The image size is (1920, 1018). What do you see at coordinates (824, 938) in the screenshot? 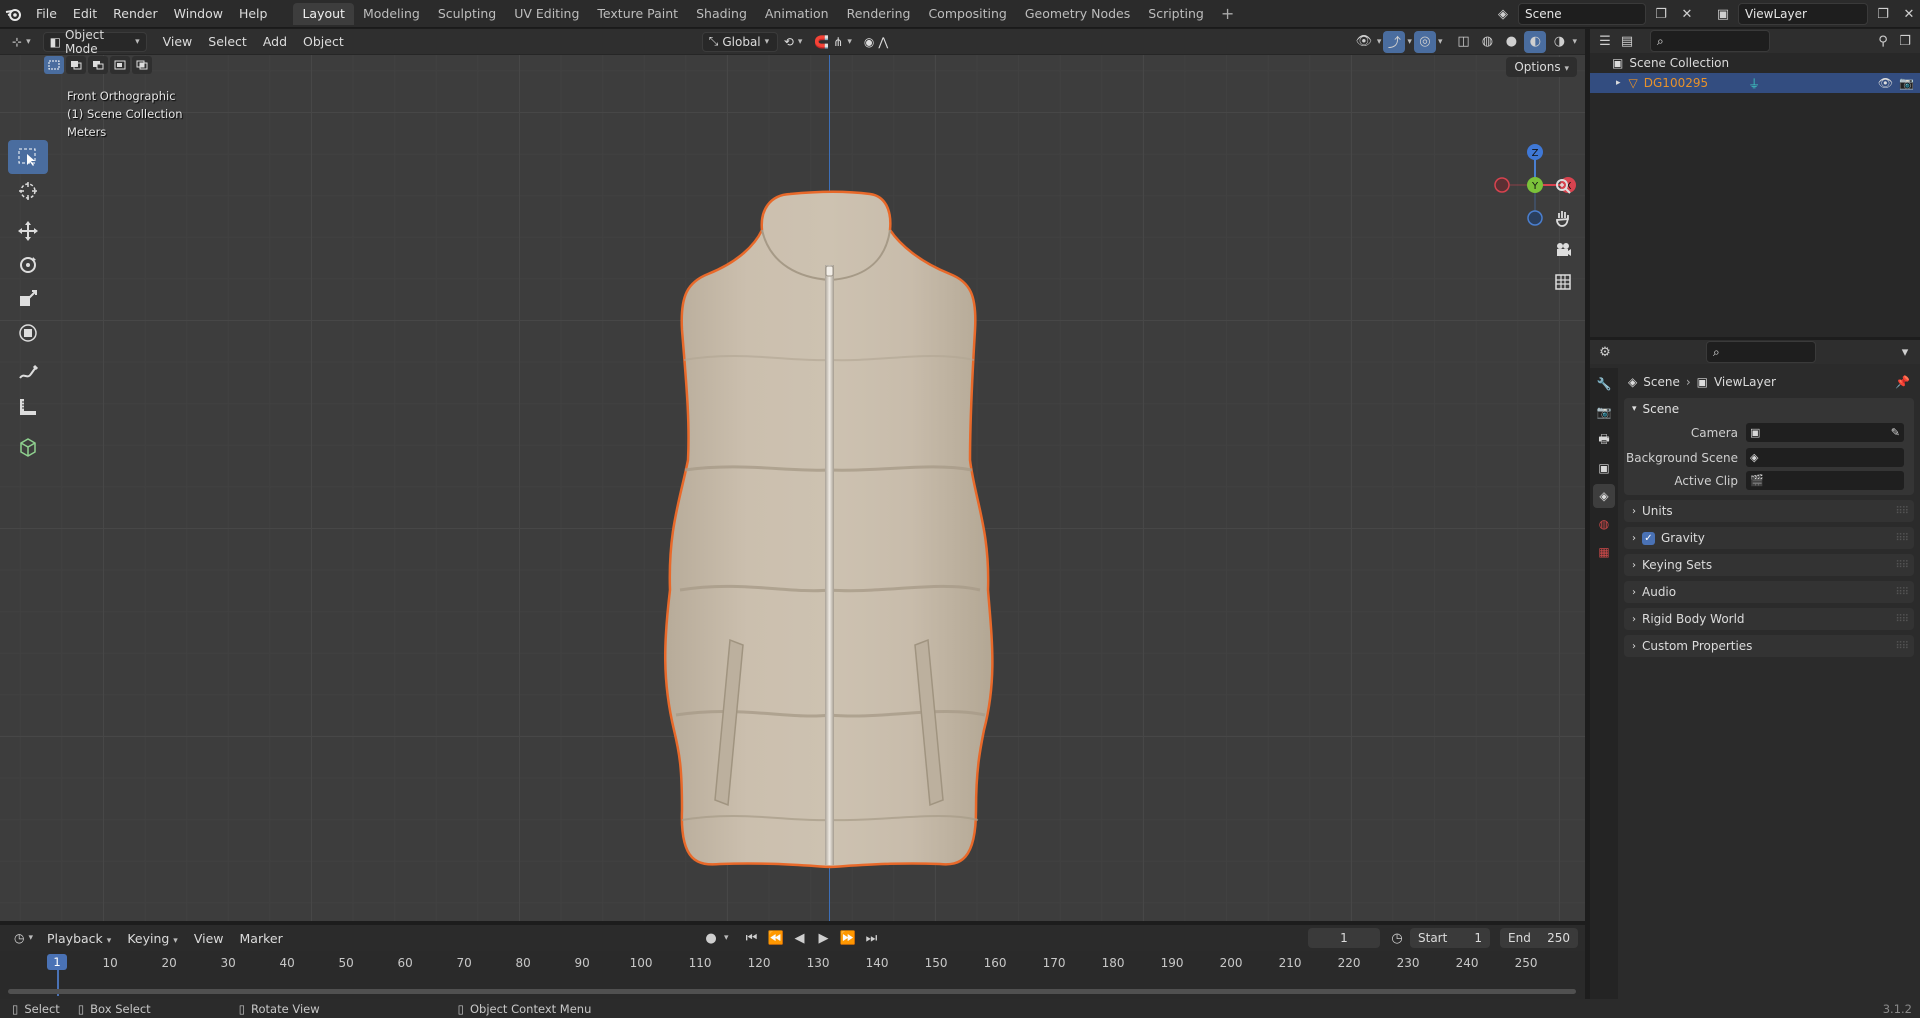
I see `play-icon: ▶` at bounding box center [824, 938].